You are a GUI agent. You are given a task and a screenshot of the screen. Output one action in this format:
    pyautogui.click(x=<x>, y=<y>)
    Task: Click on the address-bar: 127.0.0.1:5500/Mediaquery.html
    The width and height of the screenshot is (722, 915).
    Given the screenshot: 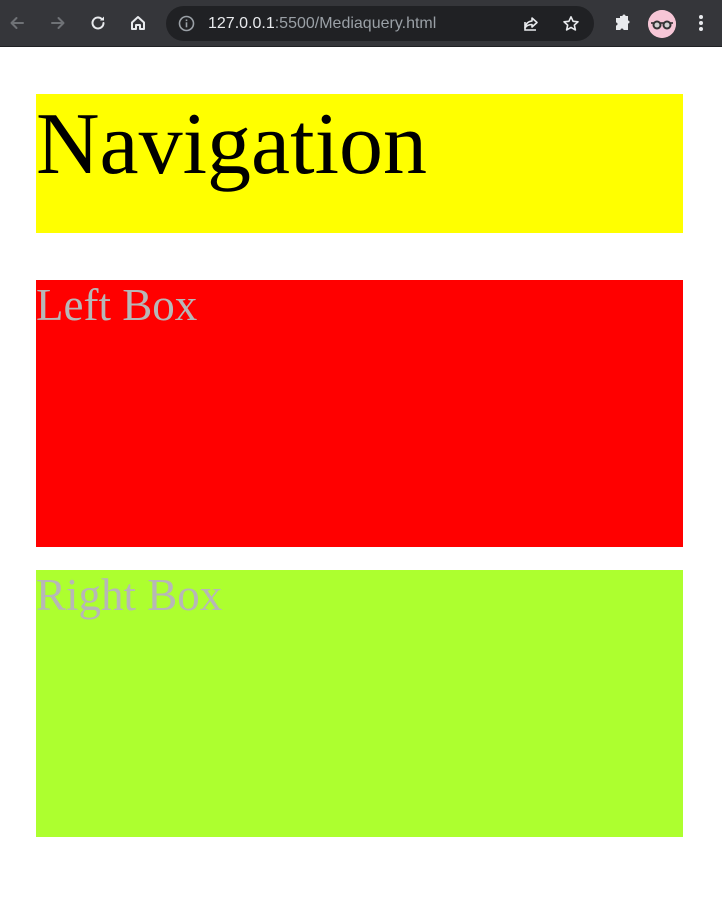 What is the action you would take?
    pyautogui.click(x=380, y=23)
    